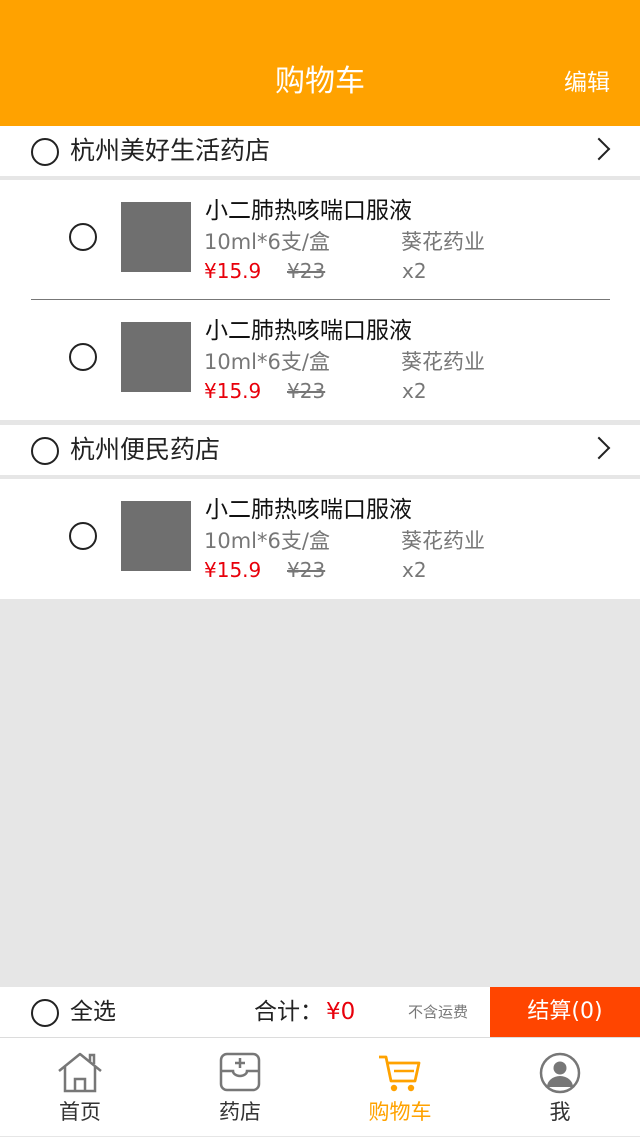 This screenshot has width=640, height=1137. I want to click on tab-label: 药店, so click(240, 1112).